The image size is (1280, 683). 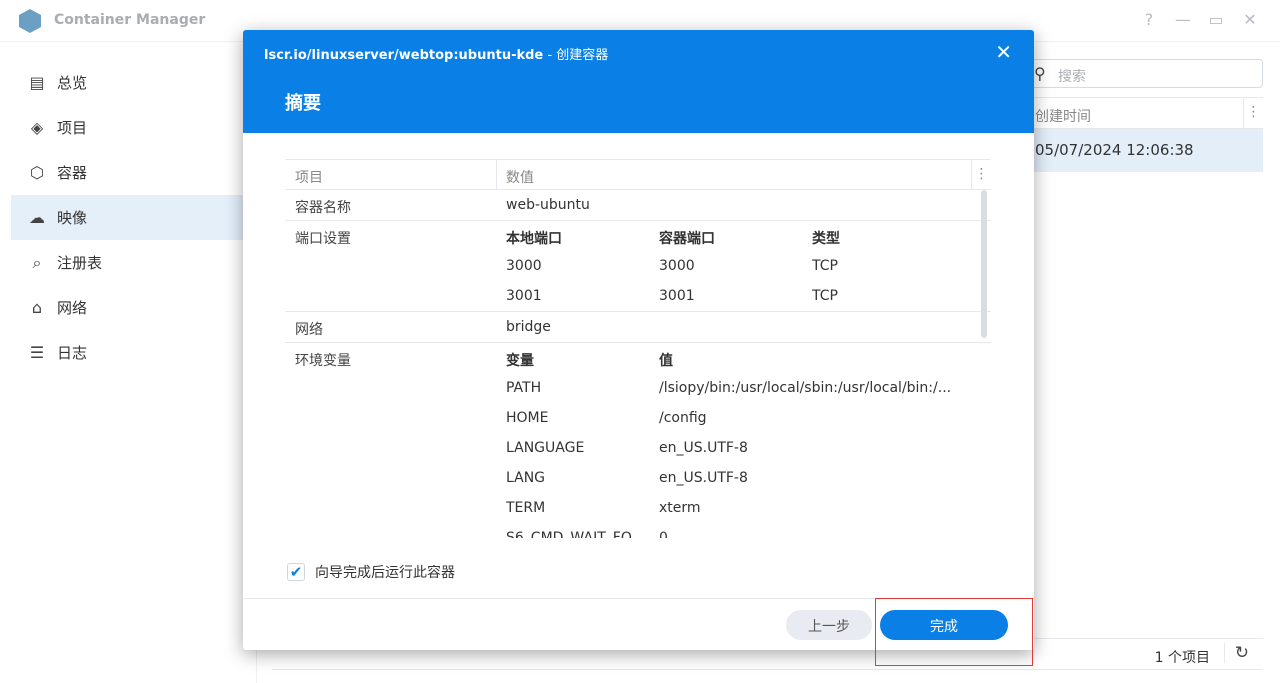 What do you see at coordinates (666, 361) in the screenshot?
I see `env-header-value: 值` at bounding box center [666, 361].